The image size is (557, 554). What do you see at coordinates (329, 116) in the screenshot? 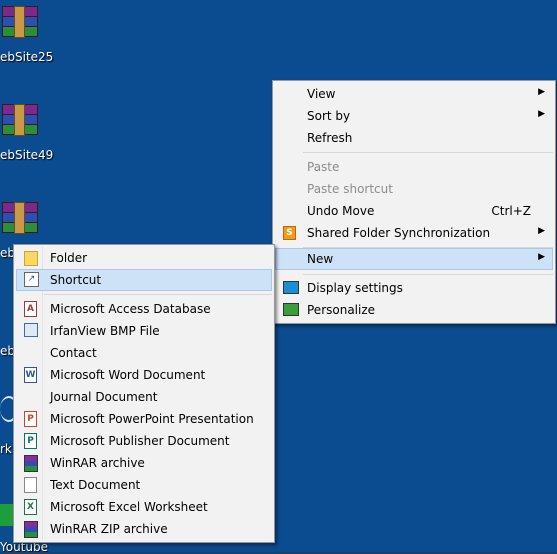
I see `menu-item-label: Sort by` at bounding box center [329, 116].